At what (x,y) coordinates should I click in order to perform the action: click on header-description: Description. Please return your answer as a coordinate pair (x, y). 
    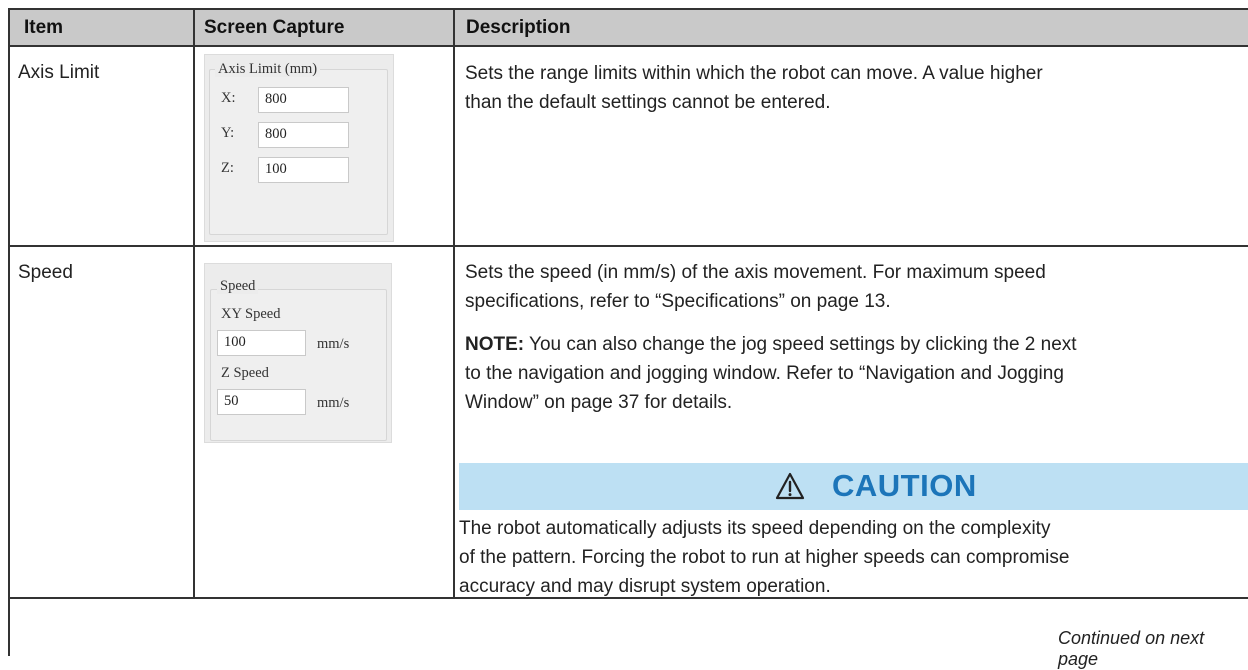
    Looking at the image, I should click on (518, 27).